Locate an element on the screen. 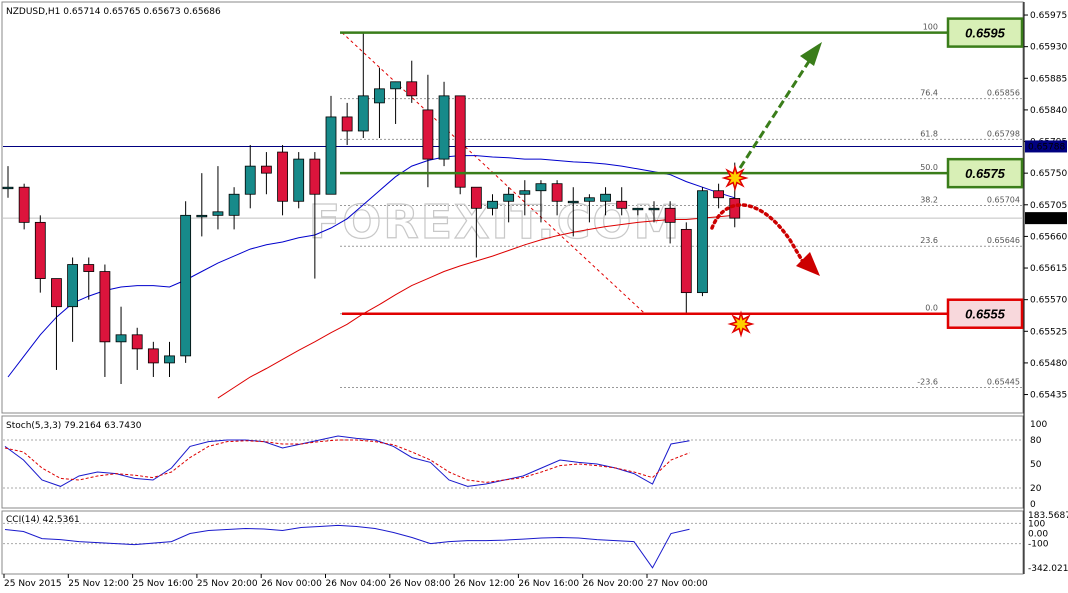 The image size is (1068, 593). time-tick-label: 26 Nov 20:00 is located at coordinates (613, 584).